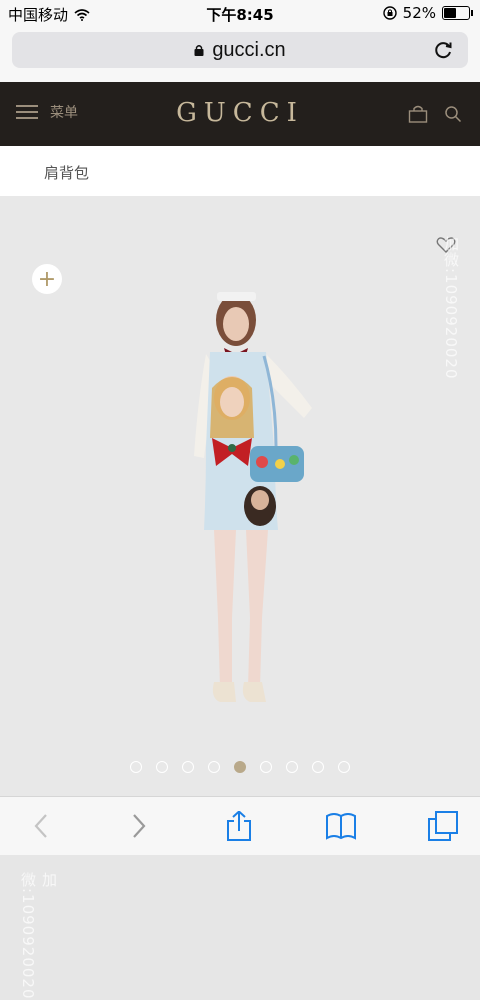 The image size is (480, 1000). Describe the element at coordinates (457, 13) in the screenshot. I see `battery-icon` at that location.